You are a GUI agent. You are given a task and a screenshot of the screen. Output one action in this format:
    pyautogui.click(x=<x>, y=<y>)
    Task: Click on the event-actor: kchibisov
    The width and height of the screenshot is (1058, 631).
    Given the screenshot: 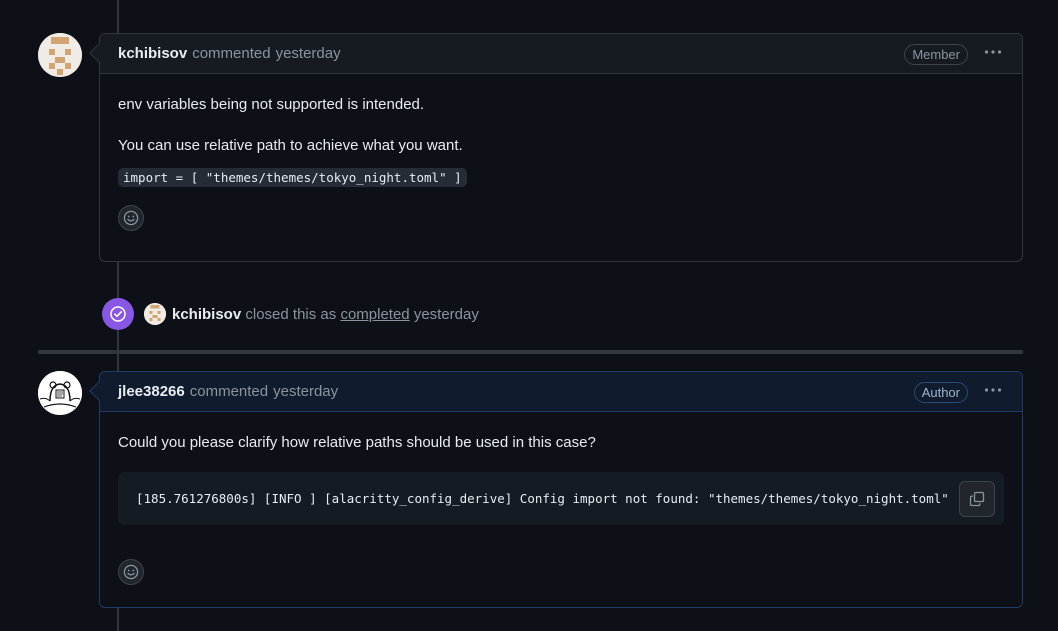 What is the action you would take?
    pyautogui.click(x=206, y=314)
    